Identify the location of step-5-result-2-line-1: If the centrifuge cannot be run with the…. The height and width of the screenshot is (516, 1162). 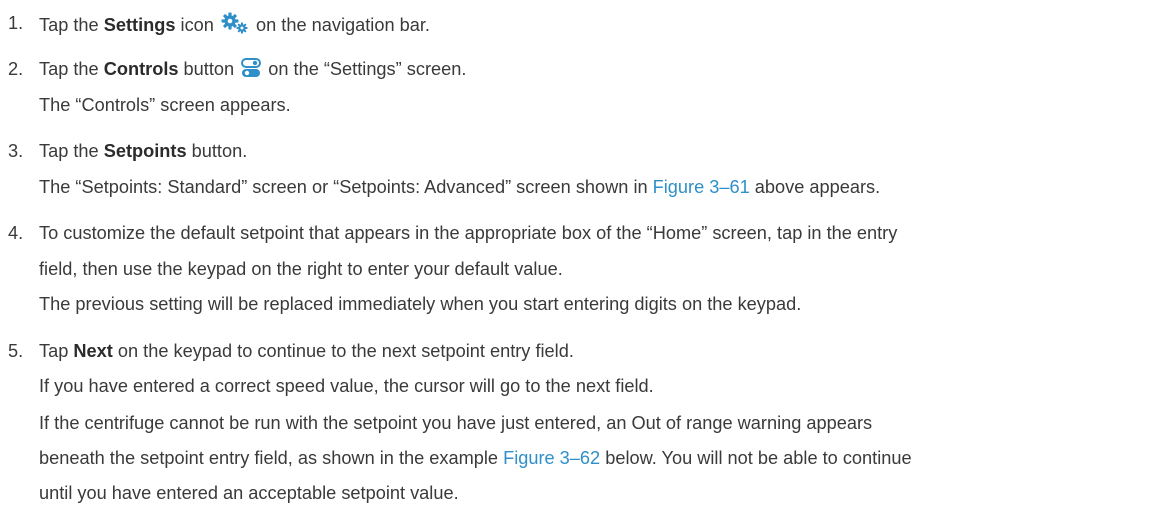
(456, 423).